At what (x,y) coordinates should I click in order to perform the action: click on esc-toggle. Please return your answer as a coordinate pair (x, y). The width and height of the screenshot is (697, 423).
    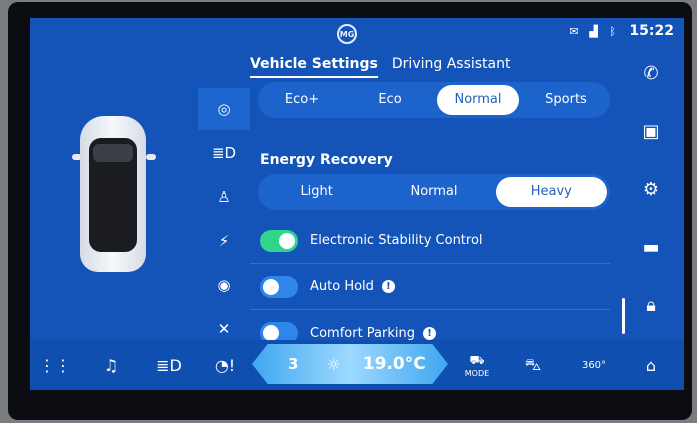
    Looking at the image, I should click on (279, 240).